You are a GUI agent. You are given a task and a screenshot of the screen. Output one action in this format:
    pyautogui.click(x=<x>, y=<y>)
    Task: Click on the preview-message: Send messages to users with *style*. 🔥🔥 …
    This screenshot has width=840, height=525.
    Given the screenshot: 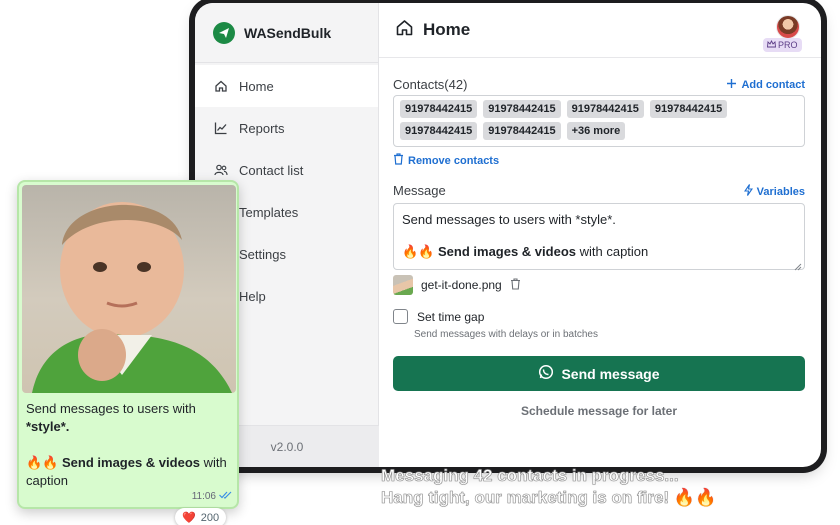 What is the action you would take?
    pyautogui.click(x=126, y=444)
    